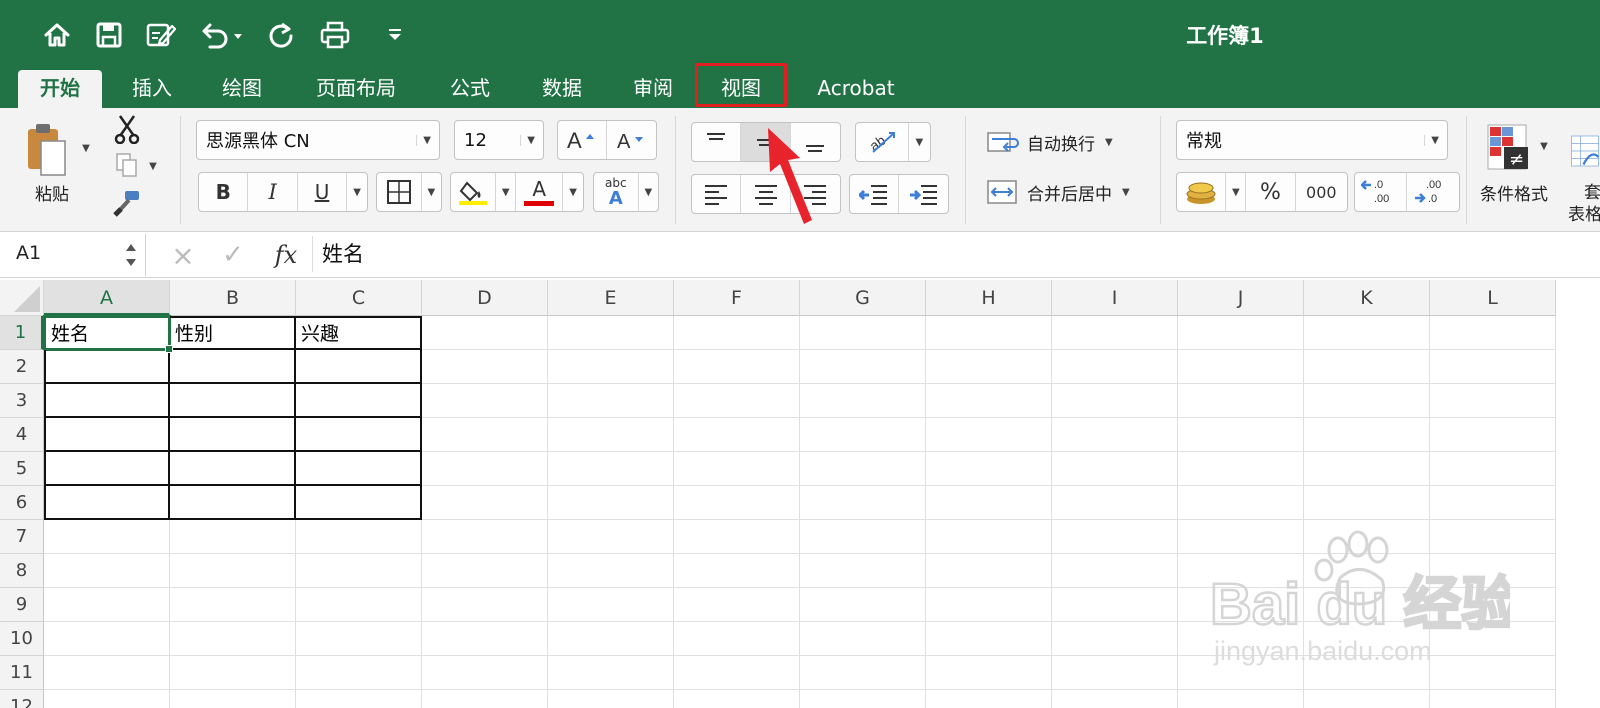 This screenshot has height=708, width=1600. I want to click on cell-d5, so click(485, 469).